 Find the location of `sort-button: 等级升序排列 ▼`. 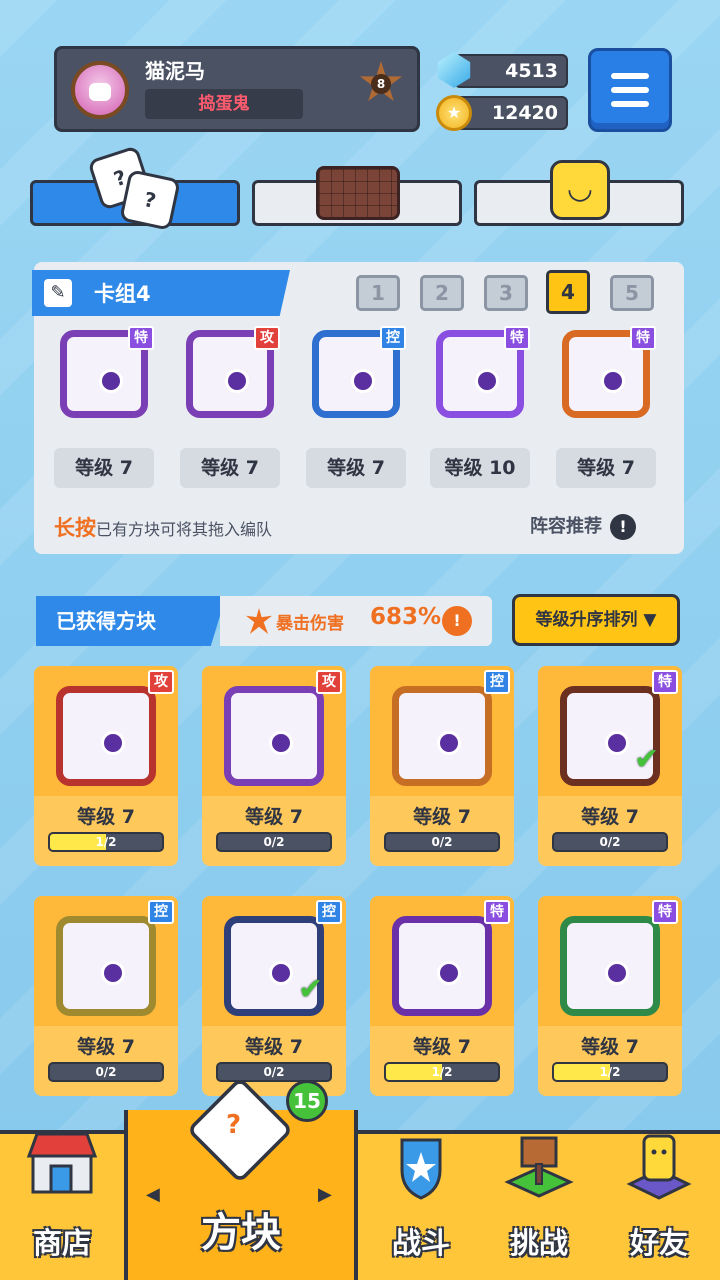

sort-button: 等级升序排列 ▼ is located at coordinates (596, 620).